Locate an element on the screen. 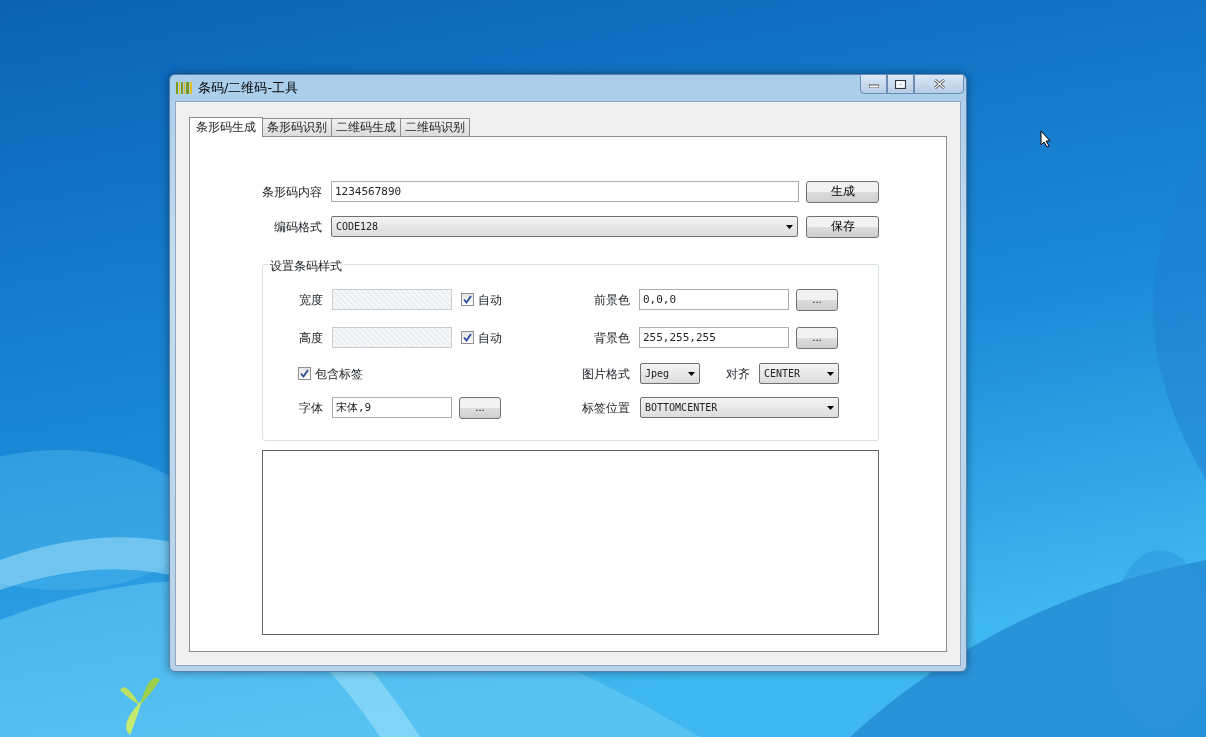 The image size is (1206, 737). group-title: 设置条码样式 is located at coordinates (306, 266).